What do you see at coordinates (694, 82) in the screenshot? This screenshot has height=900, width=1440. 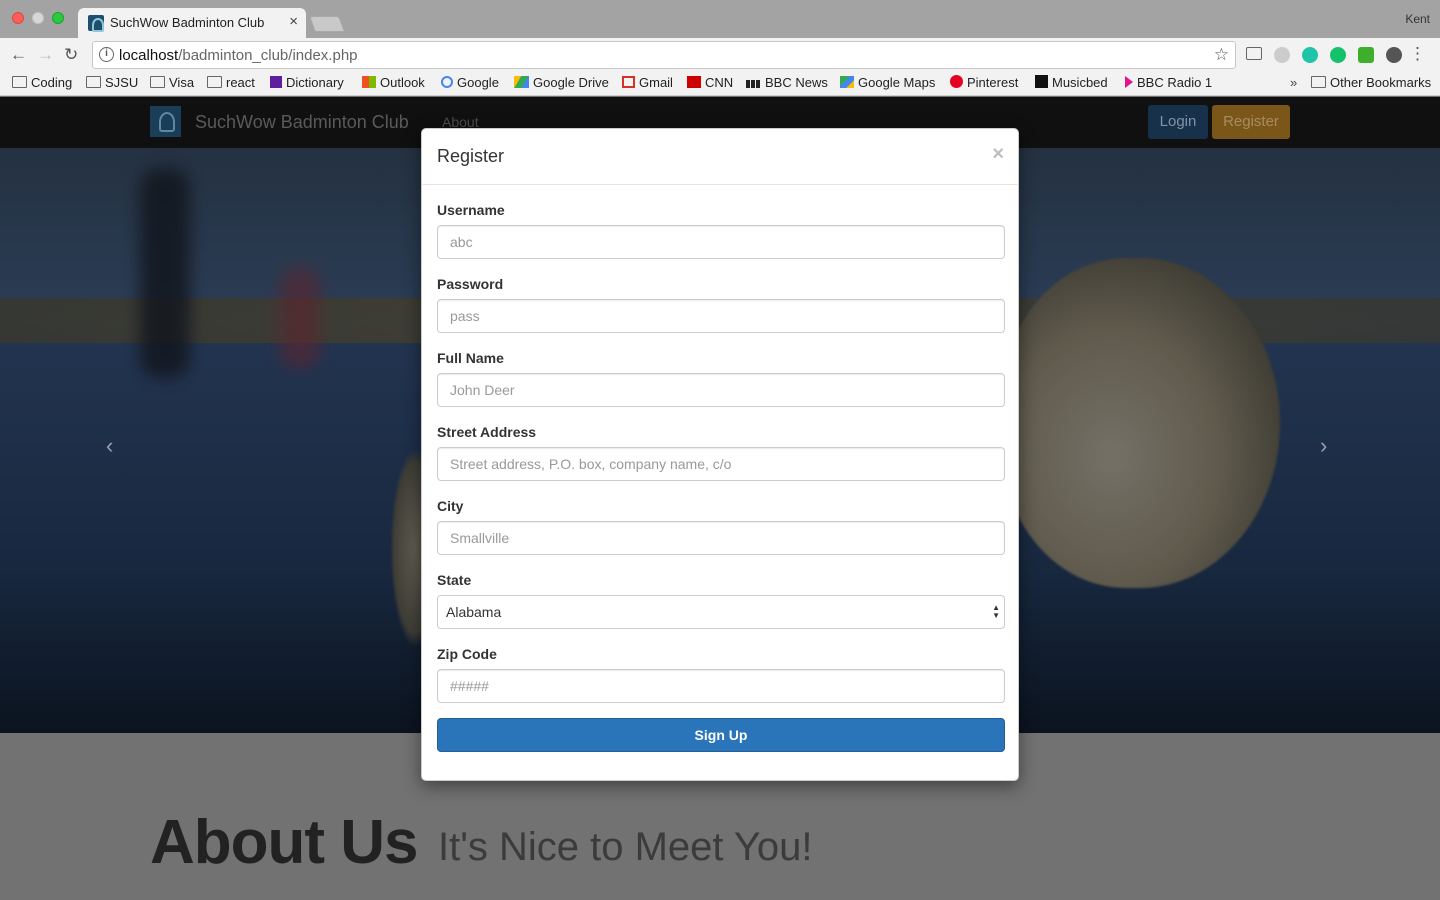 I see `cnn-icon` at bounding box center [694, 82].